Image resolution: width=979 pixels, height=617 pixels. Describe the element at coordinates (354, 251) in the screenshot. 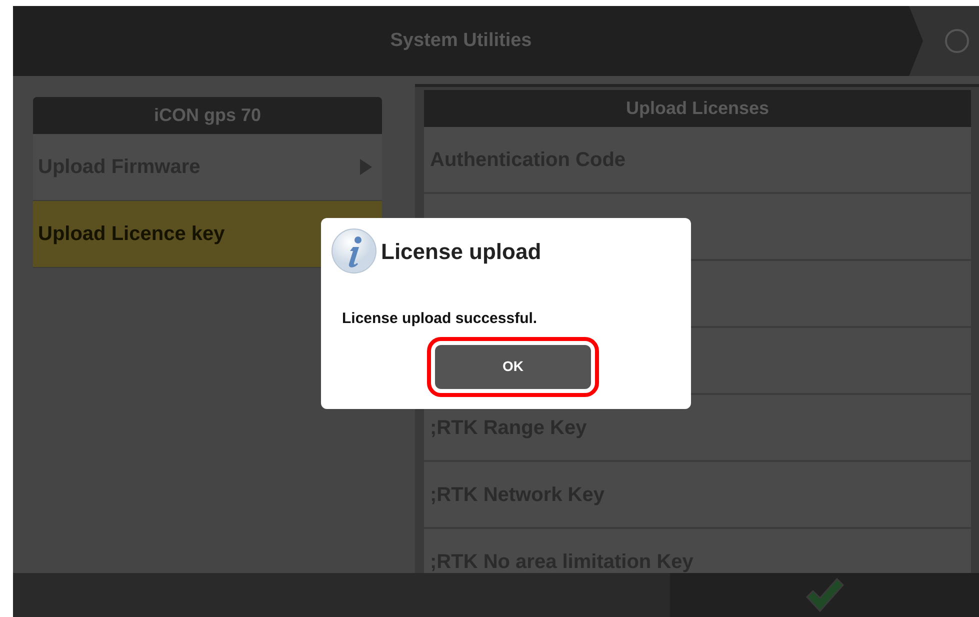

I see `info-icon` at that location.